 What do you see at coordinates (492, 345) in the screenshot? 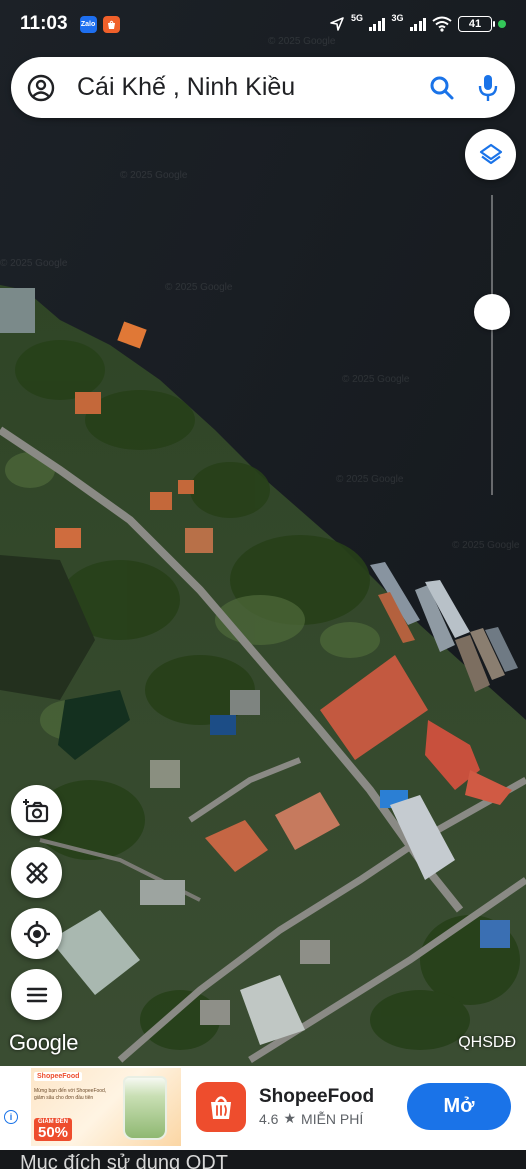
I see `zoom-slider-track` at bounding box center [492, 345].